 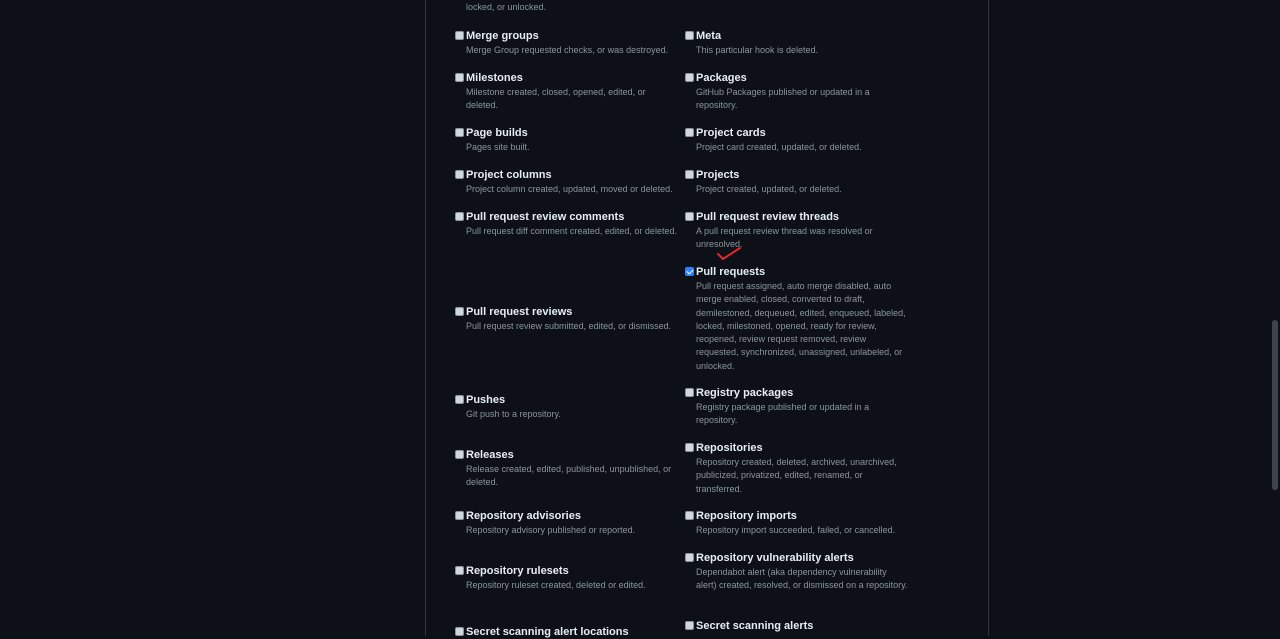 What do you see at coordinates (802, 626) in the screenshot?
I see `event-title: Secret scanning alerts` at bounding box center [802, 626].